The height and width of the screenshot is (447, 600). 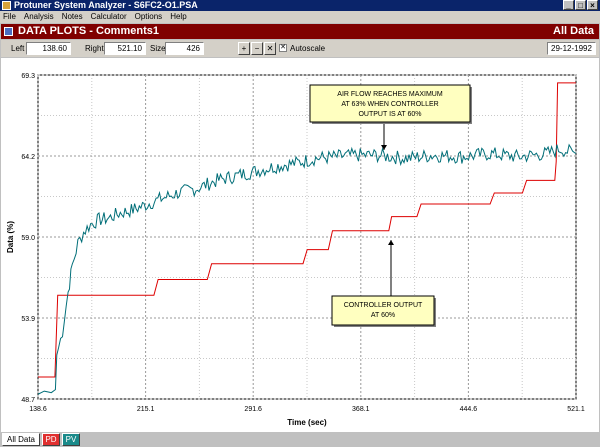 What do you see at coordinates (184, 48) in the screenshot?
I see `size-value-field: 426` at bounding box center [184, 48].